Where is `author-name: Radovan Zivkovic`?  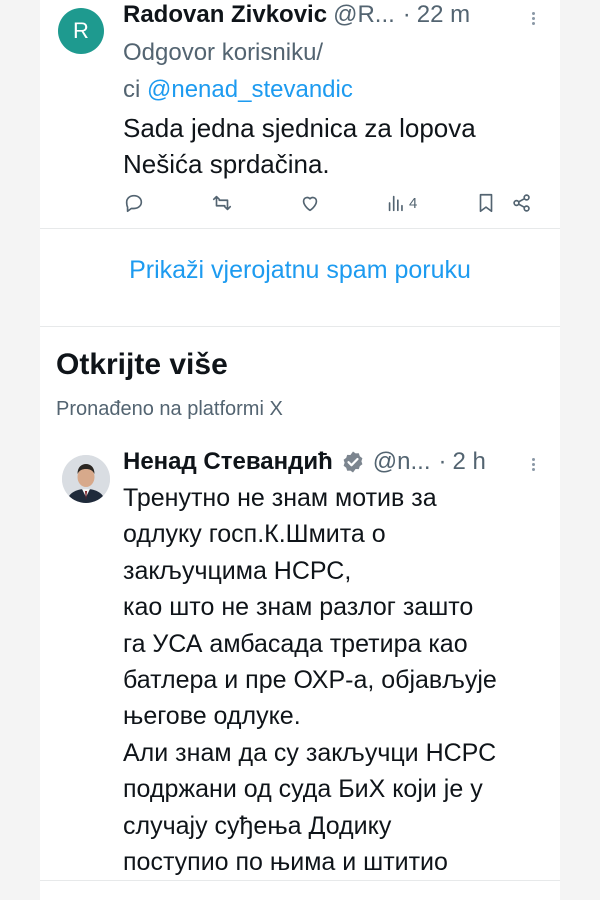 author-name: Radovan Zivkovic is located at coordinates (225, 15).